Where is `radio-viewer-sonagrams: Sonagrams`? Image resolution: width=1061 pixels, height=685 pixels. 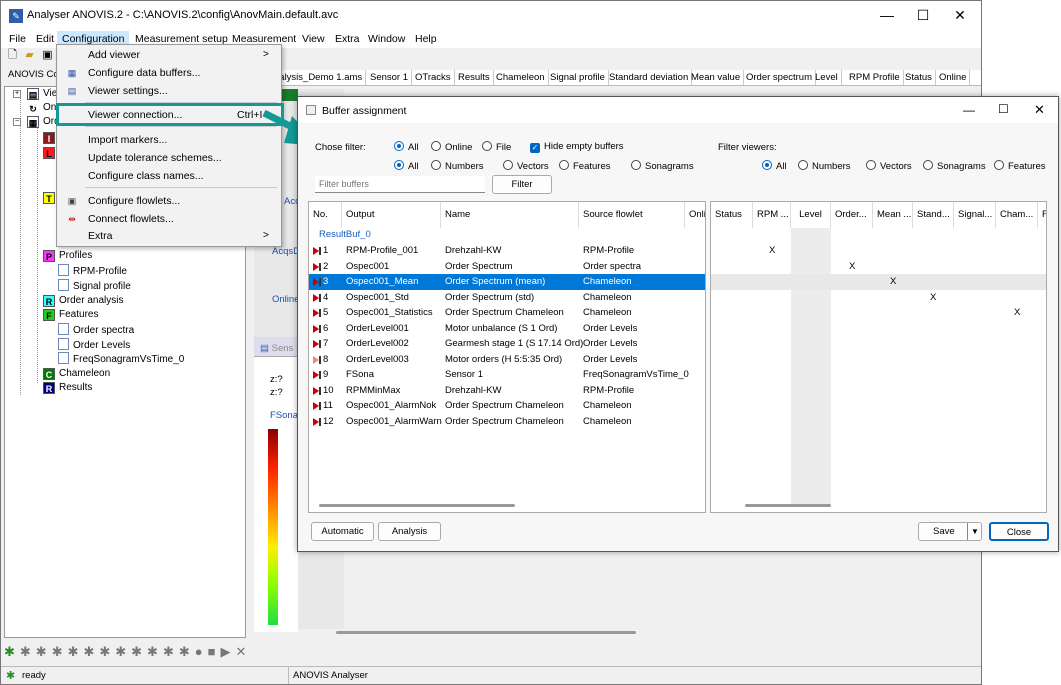
radio-viewer-sonagrams: Sonagrams is located at coordinates (954, 166).